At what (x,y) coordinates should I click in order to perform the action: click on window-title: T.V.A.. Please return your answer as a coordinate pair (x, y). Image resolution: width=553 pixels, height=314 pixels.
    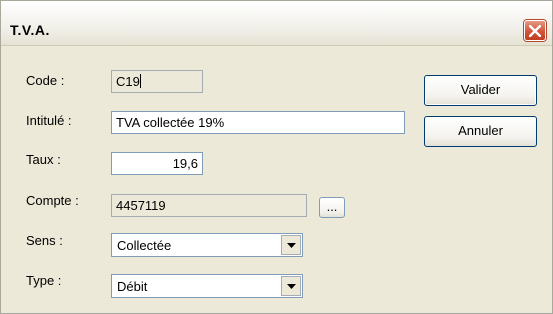
    Looking at the image, I should click on (30, 30).